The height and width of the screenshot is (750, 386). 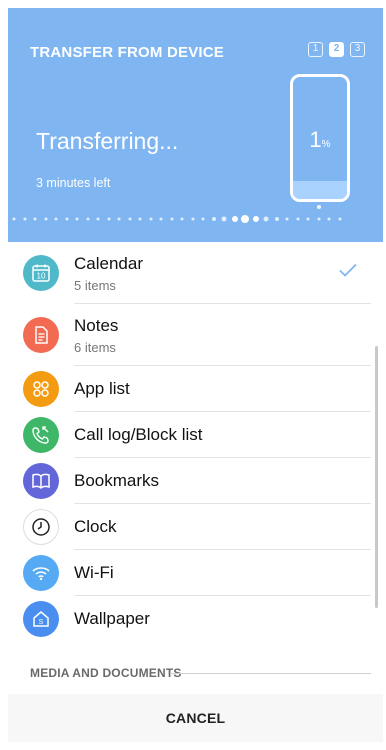 I want to click on time-remaining: 3 minutes left, so click(x=73, y=183).